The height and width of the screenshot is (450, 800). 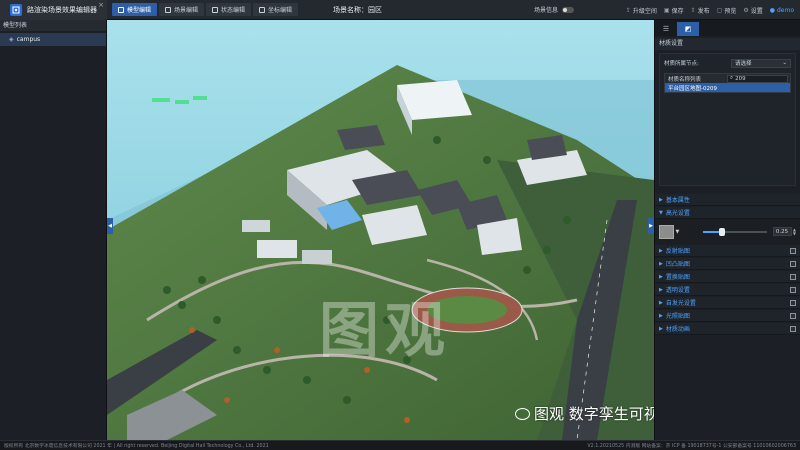 What do you see at coordinates (713, 10) in the screenshot?
I see `top-actions: ⇪ 升级空间 ▣ 保存 ⇧ 发布 ▢ 预览 ⚙ 设置 ● demo` at bounding box center [713, 10].